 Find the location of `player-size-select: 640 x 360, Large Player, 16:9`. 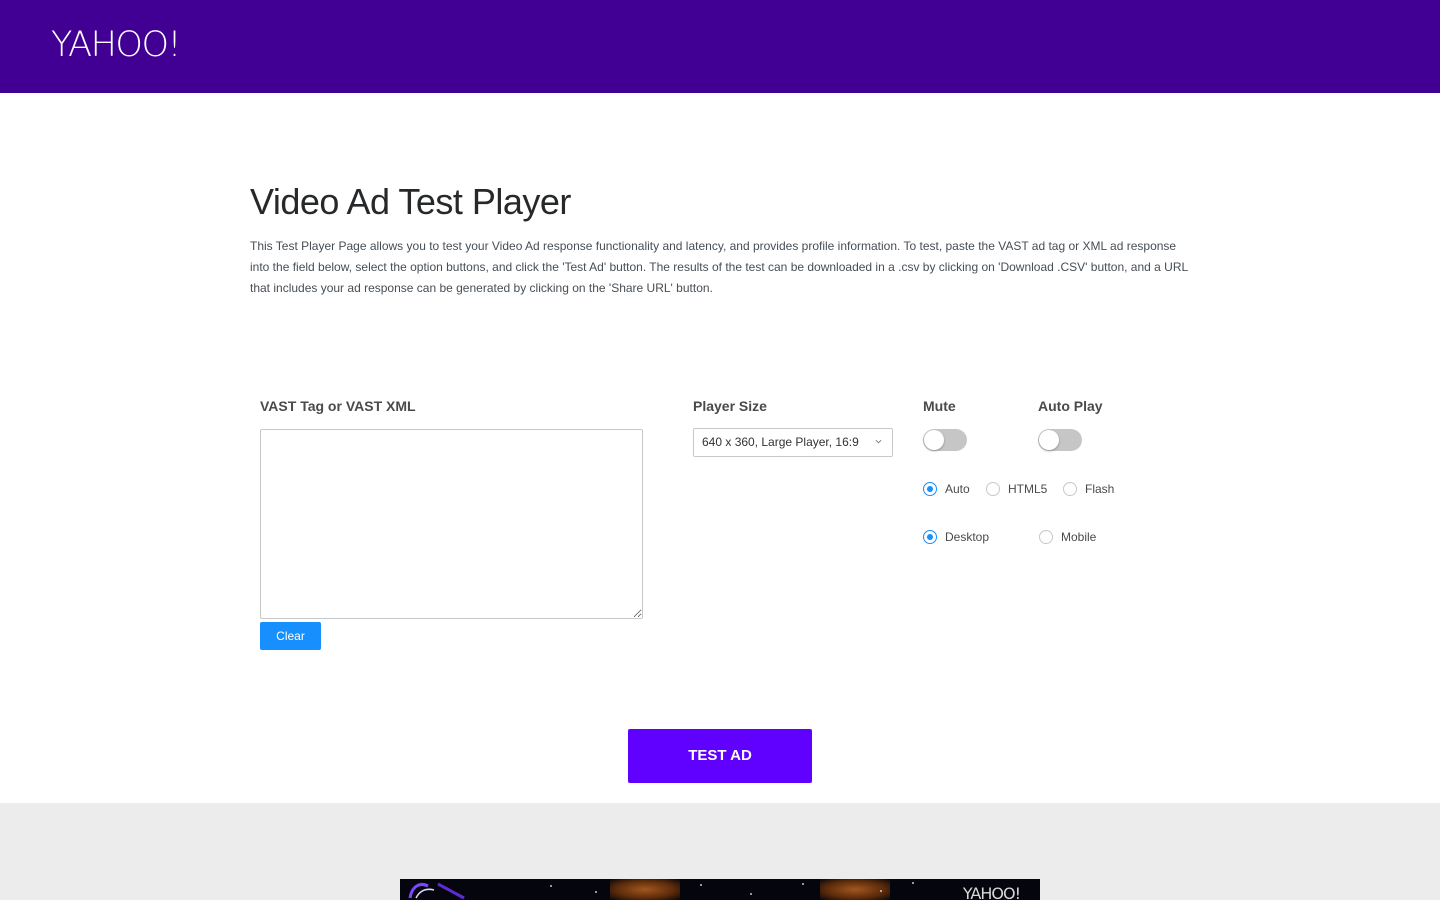

player-size-select: 640 x 360, Large Player, 16:9 is located at coordinates (793, 442).